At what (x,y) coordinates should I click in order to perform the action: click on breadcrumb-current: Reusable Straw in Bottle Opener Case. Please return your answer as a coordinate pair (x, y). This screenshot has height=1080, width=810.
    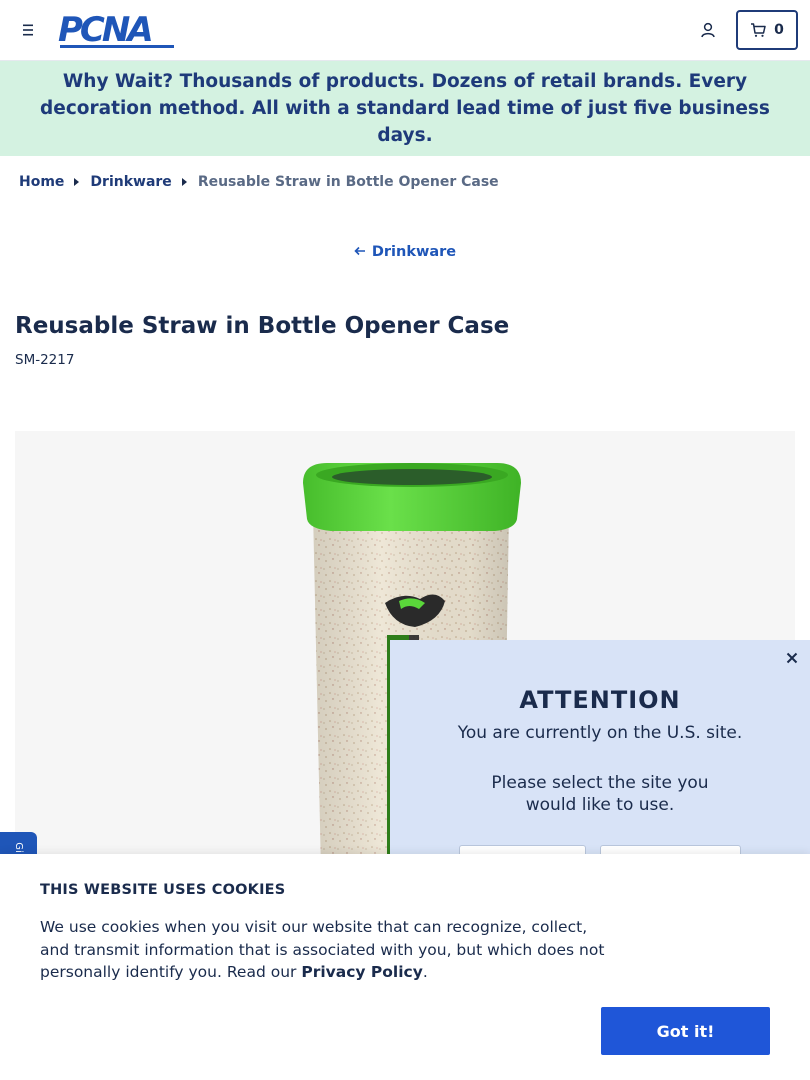
    Looking at the image, I should click on (348, 182).